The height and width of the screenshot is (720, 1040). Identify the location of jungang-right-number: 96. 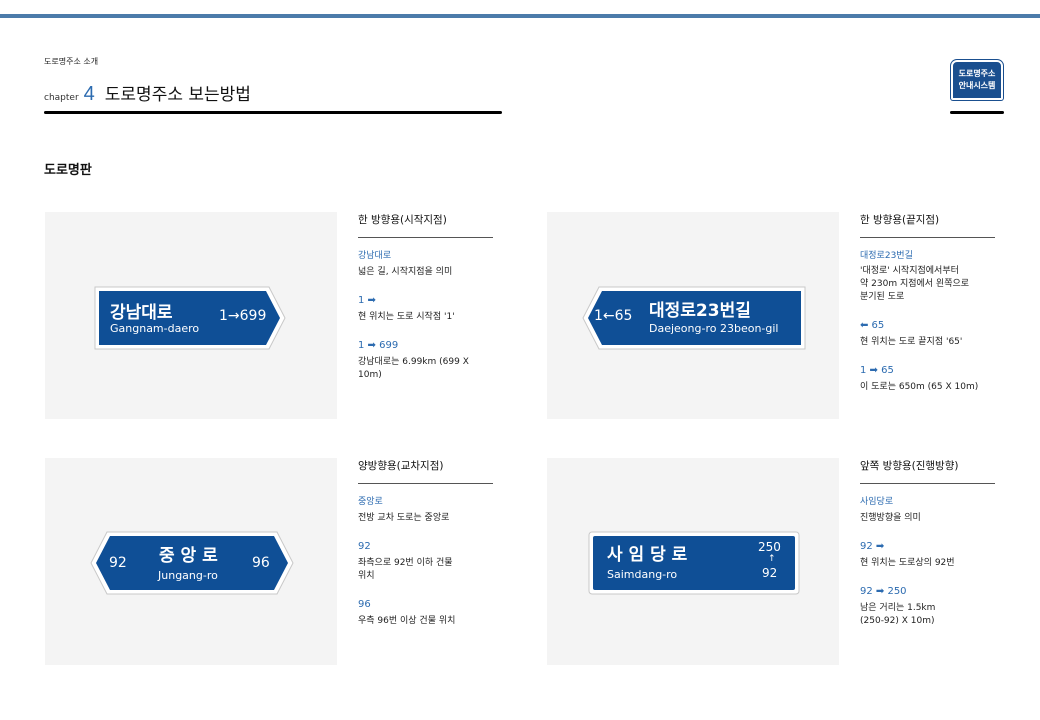
(261, 563).